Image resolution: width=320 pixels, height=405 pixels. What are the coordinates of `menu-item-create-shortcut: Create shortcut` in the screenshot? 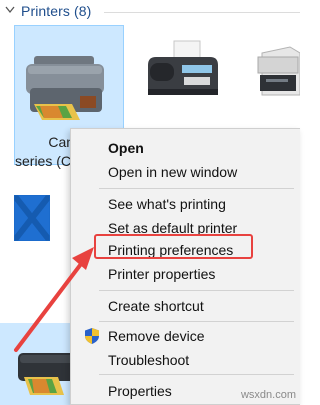 It's located at (156, 306).